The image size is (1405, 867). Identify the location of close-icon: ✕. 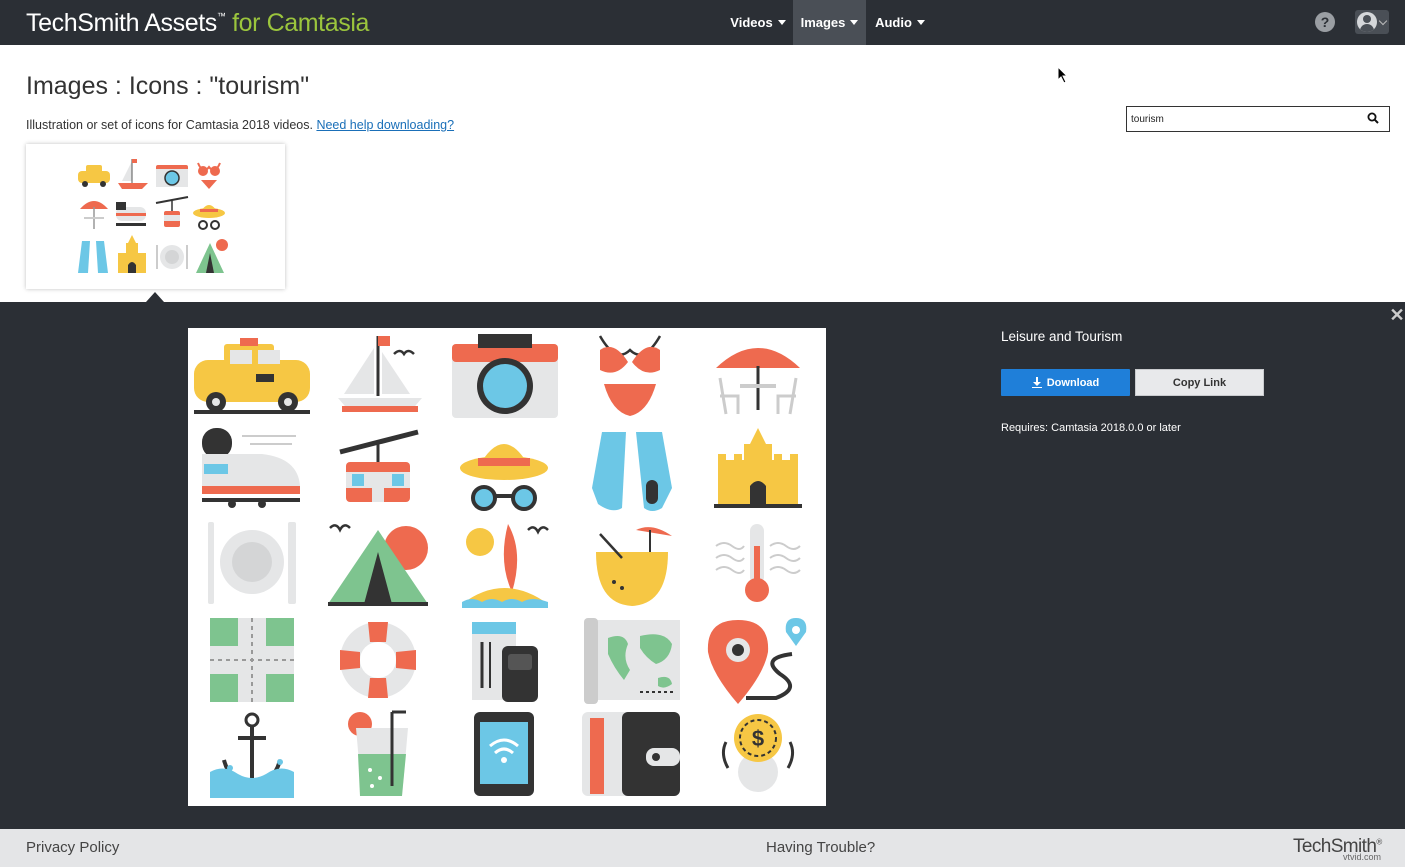
(1397, 315).